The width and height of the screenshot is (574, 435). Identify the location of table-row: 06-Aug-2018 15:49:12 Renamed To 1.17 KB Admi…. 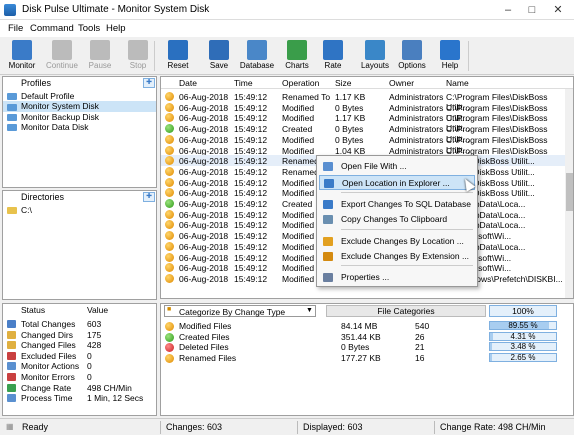
(363, 101).